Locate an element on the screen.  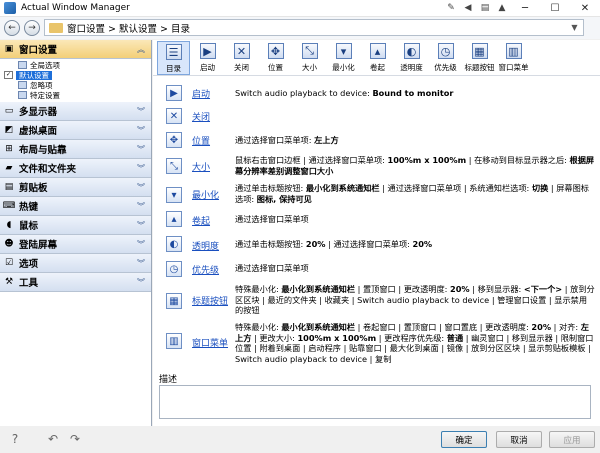
toolbar-transparency-button: ◐ 透明度 is located at coordinates (411, 58).